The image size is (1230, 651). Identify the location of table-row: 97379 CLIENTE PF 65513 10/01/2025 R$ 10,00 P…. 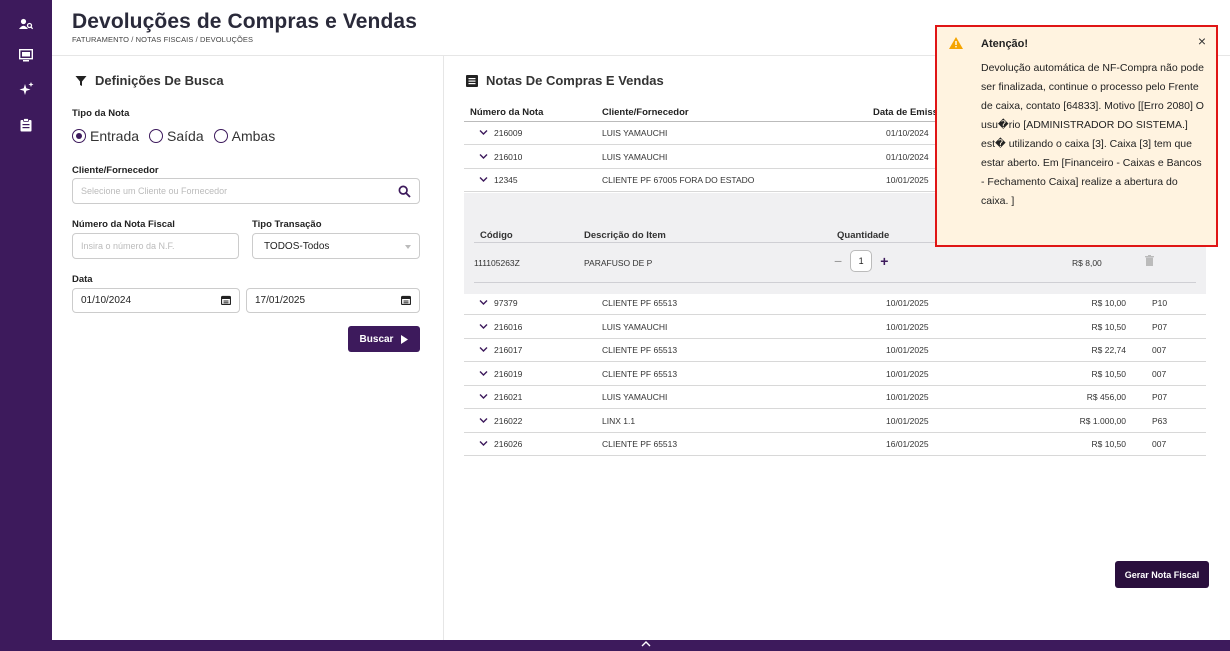
(835, 303).